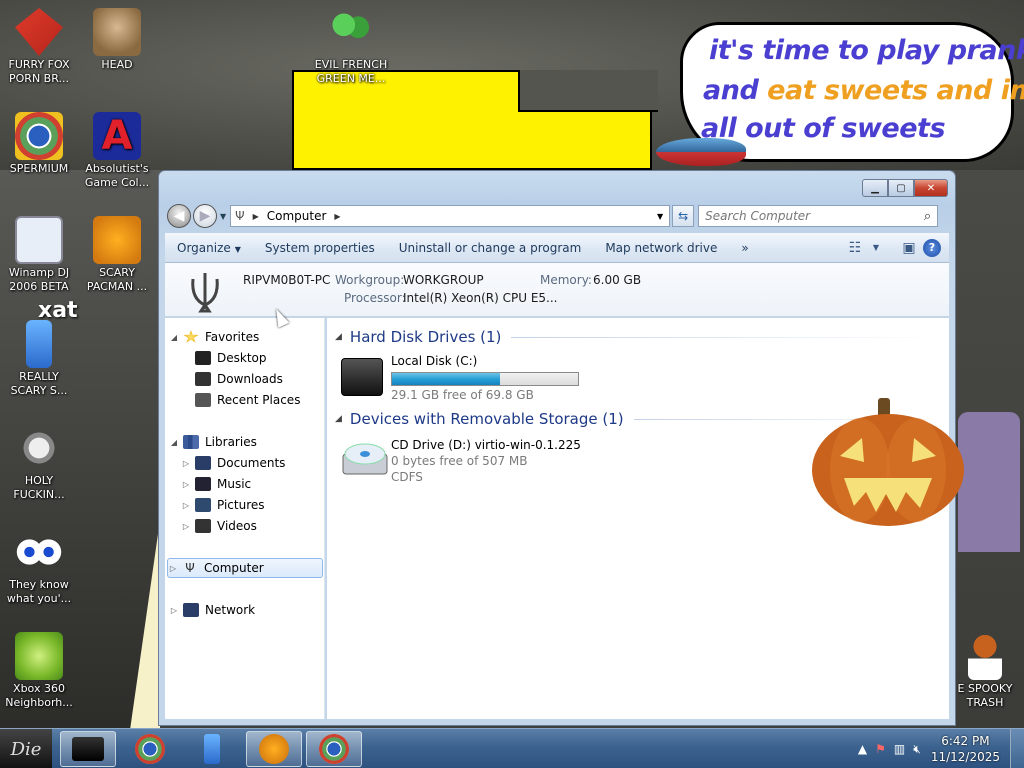 Image resolution: width=1024 pixels, height=768 pixels. Describe the element at coordinates (661, 248) in the screenshot. I see `map-network-drive-button: Map network drive` at that location.